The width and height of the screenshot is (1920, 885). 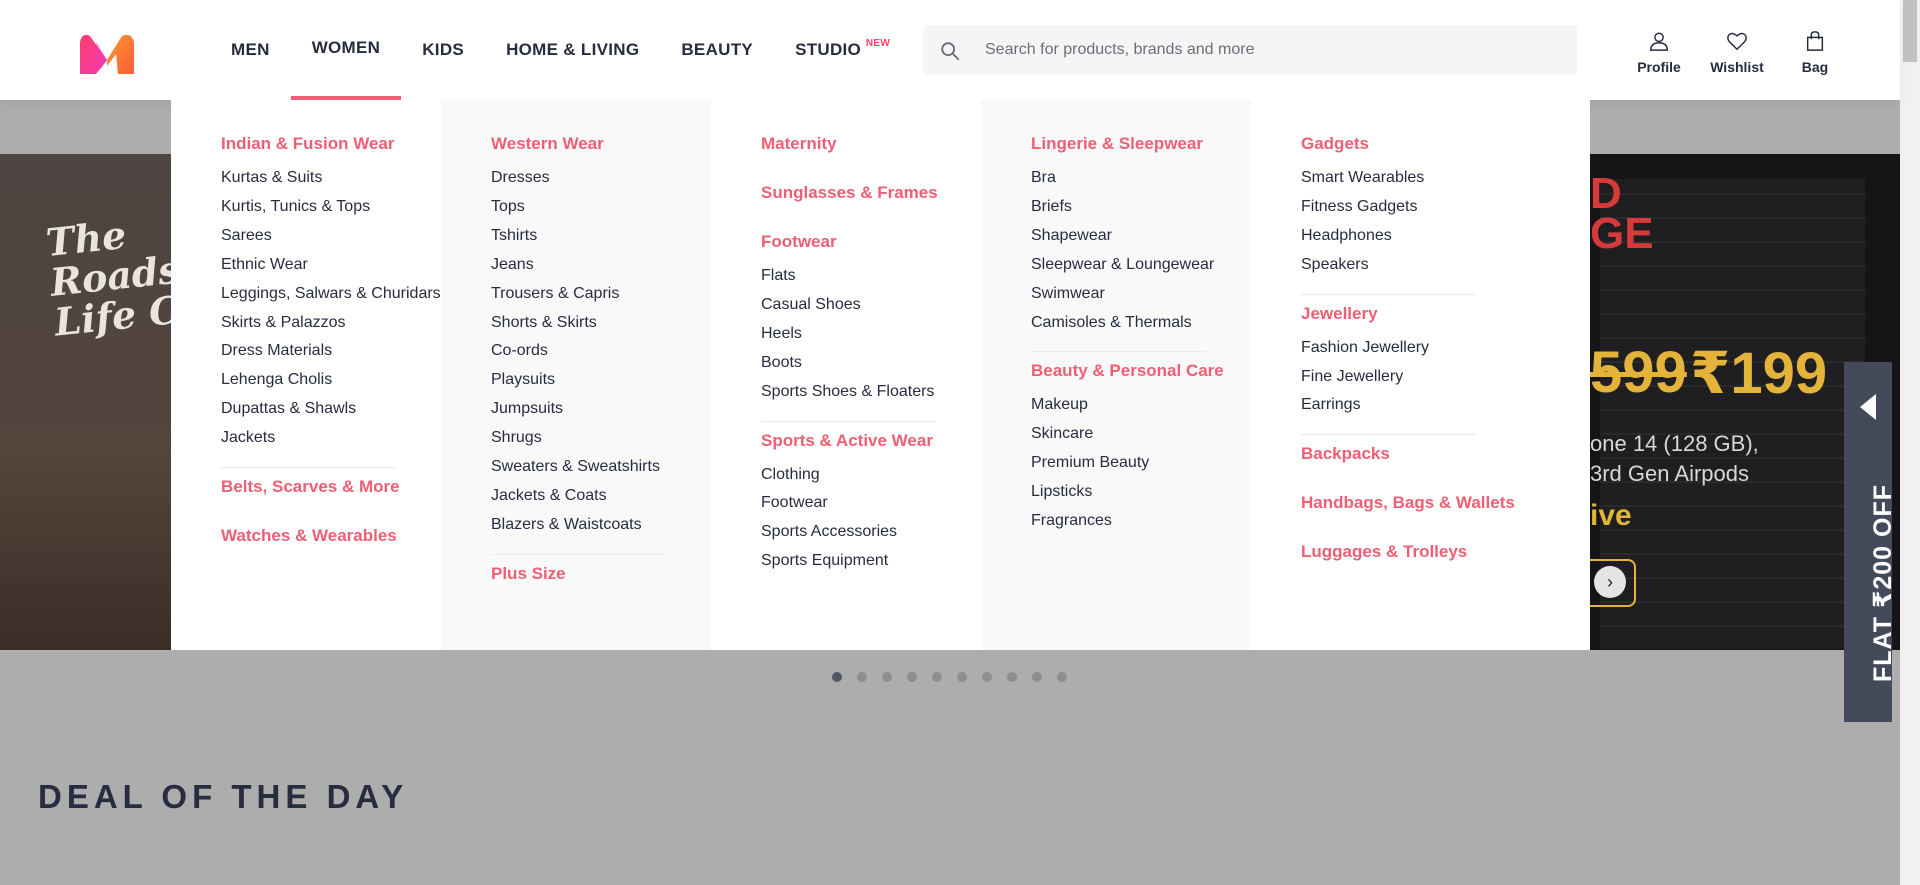 What do you see at coordinates (871, 193) in the screenshot?
I see `menu-heading: Sunglasses & Frames` at bounding box center [871, 193].